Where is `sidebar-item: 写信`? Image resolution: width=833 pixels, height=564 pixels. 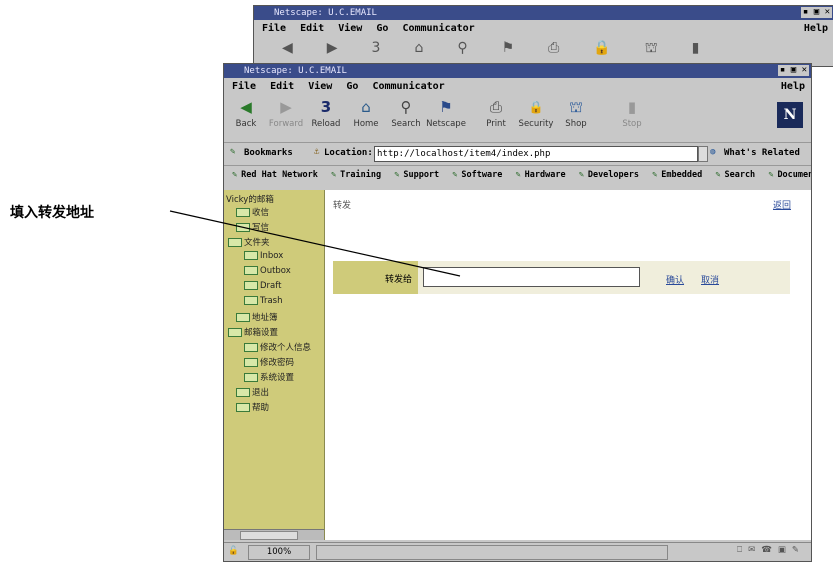
sidebar-item: 写信 is located at coordinates (252, 227).